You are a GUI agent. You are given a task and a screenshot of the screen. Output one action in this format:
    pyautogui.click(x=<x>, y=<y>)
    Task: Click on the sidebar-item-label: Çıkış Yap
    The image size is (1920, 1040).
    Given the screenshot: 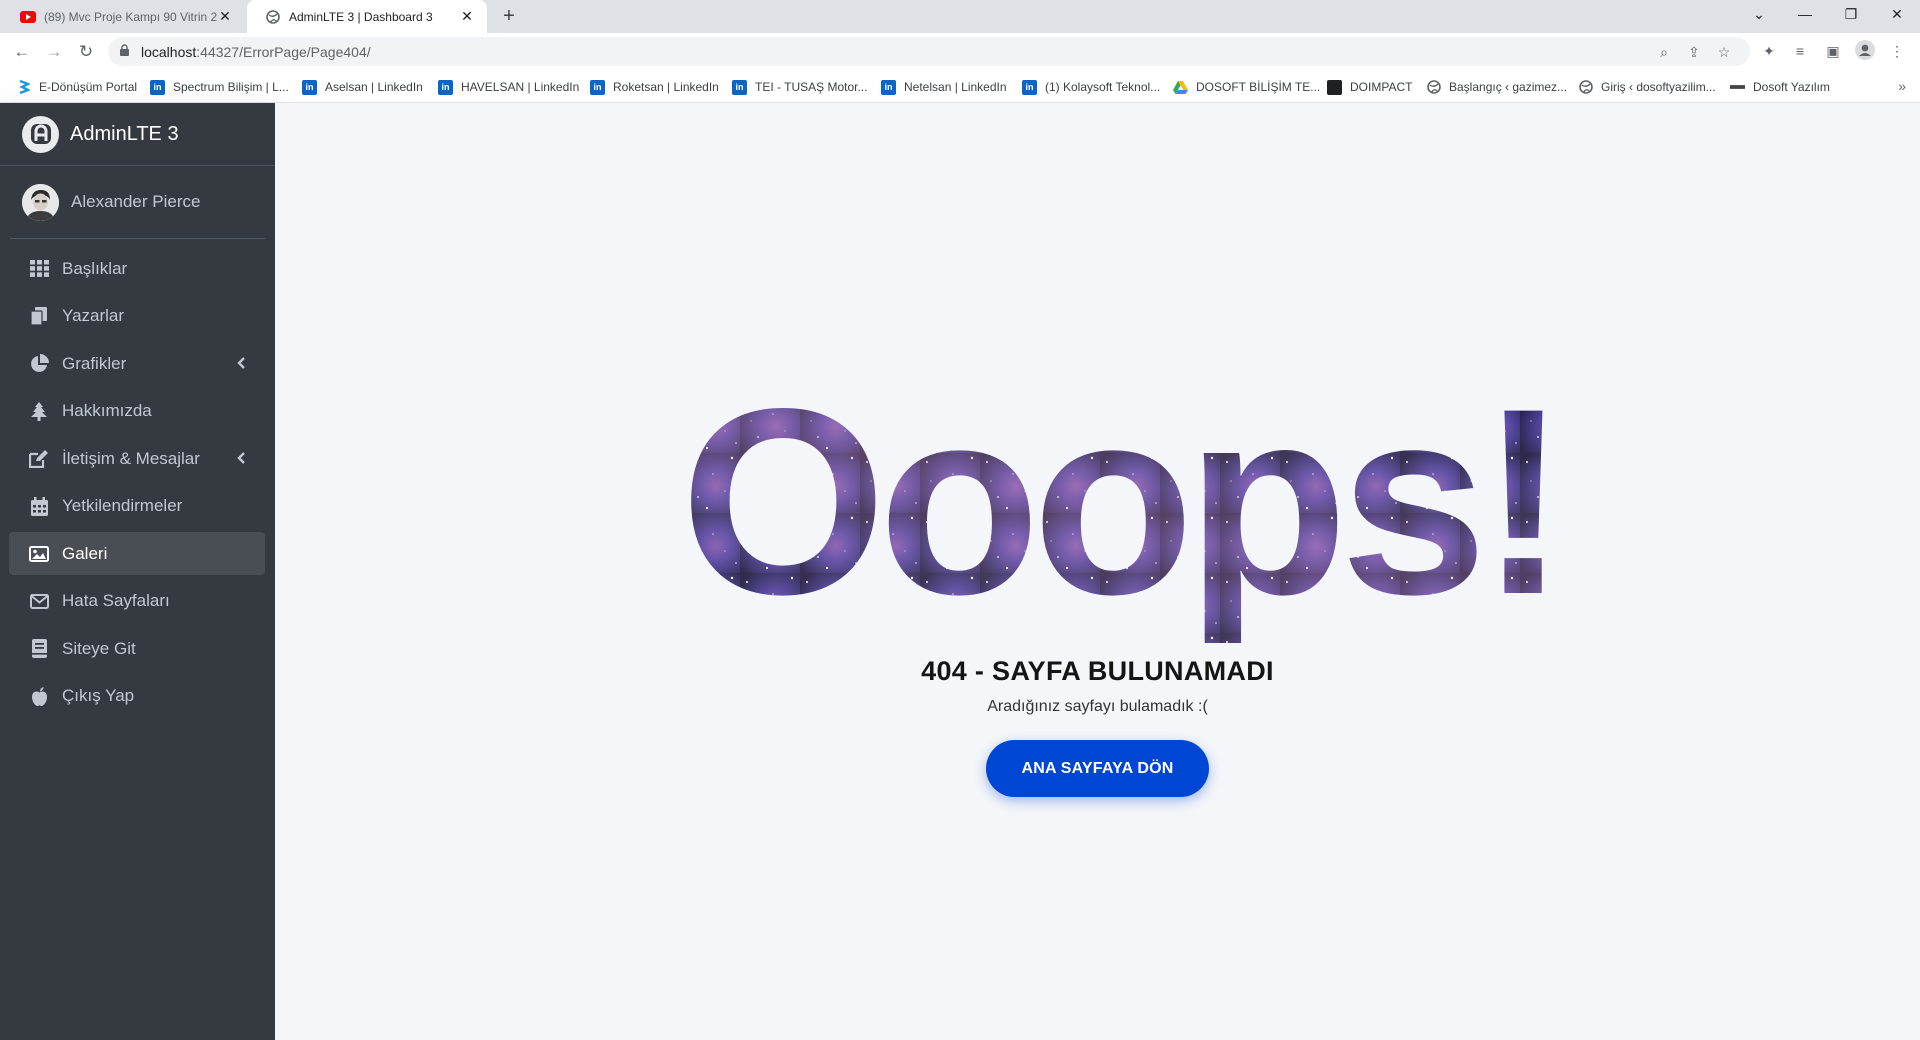 What is the action you would take?
    pyautogui.click(x=98, y=695)
    